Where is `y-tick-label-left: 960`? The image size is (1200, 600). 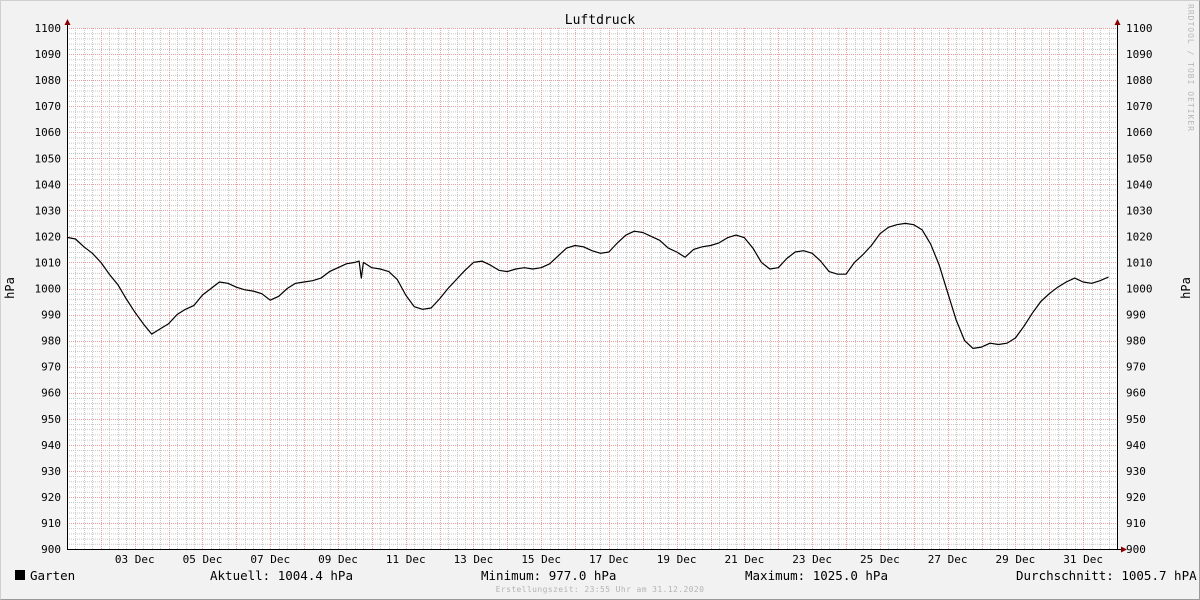 y-tick-label-left: 960 is located at coordinates (51, 393).